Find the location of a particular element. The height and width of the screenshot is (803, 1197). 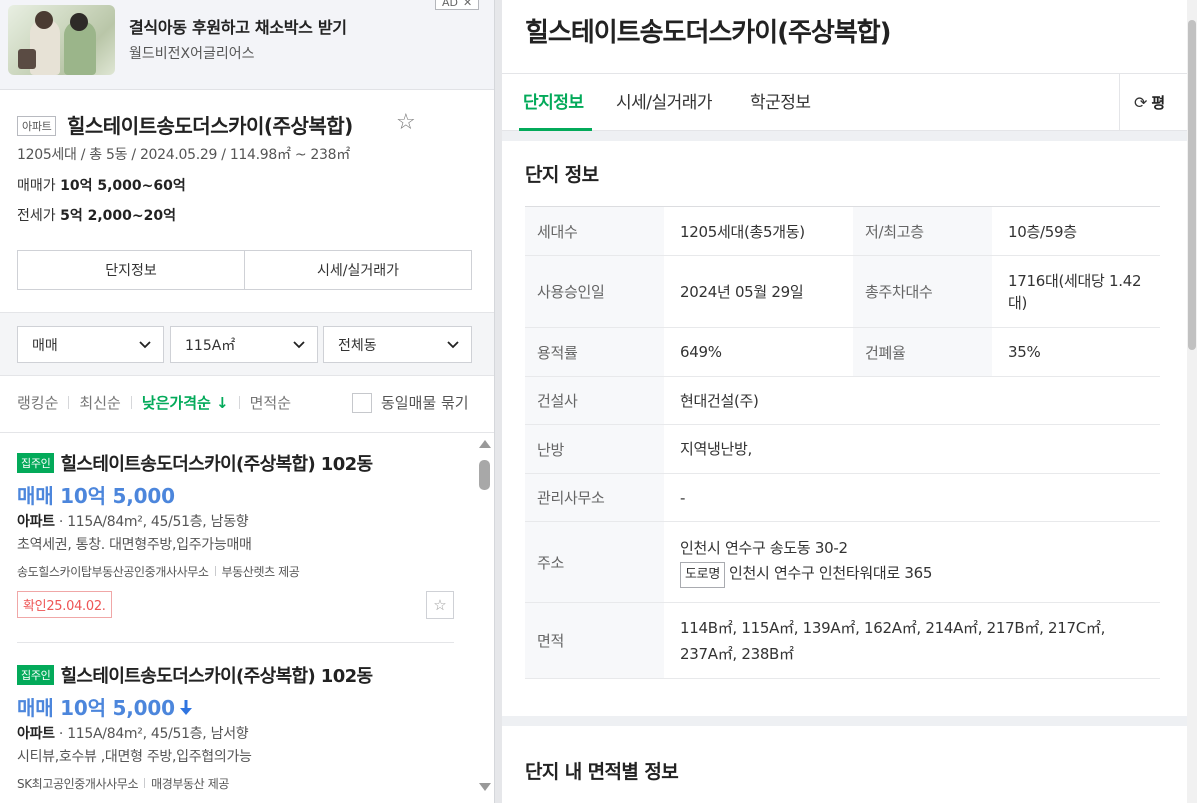

tab-school-info: 학군정보 is located at coordinates (780, 100).